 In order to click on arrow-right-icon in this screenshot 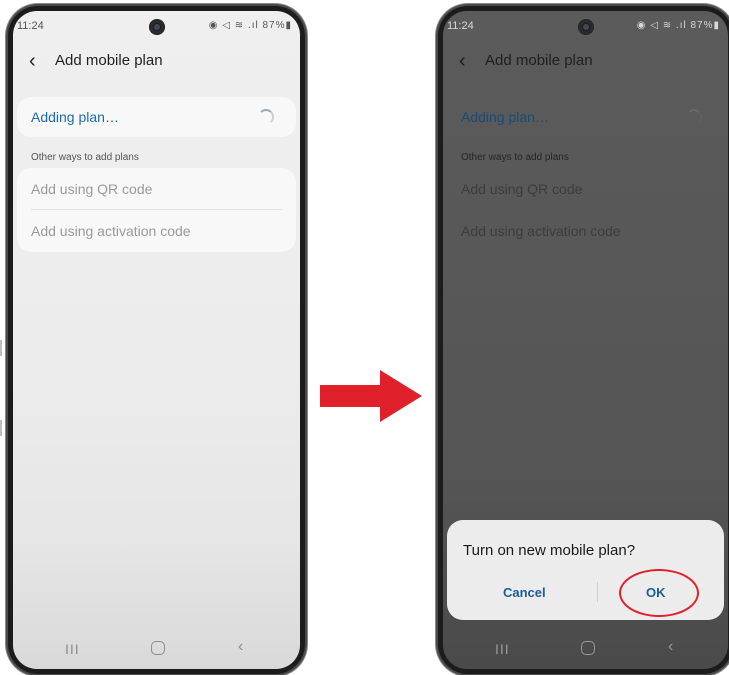, I will do `click(371, 396)`.